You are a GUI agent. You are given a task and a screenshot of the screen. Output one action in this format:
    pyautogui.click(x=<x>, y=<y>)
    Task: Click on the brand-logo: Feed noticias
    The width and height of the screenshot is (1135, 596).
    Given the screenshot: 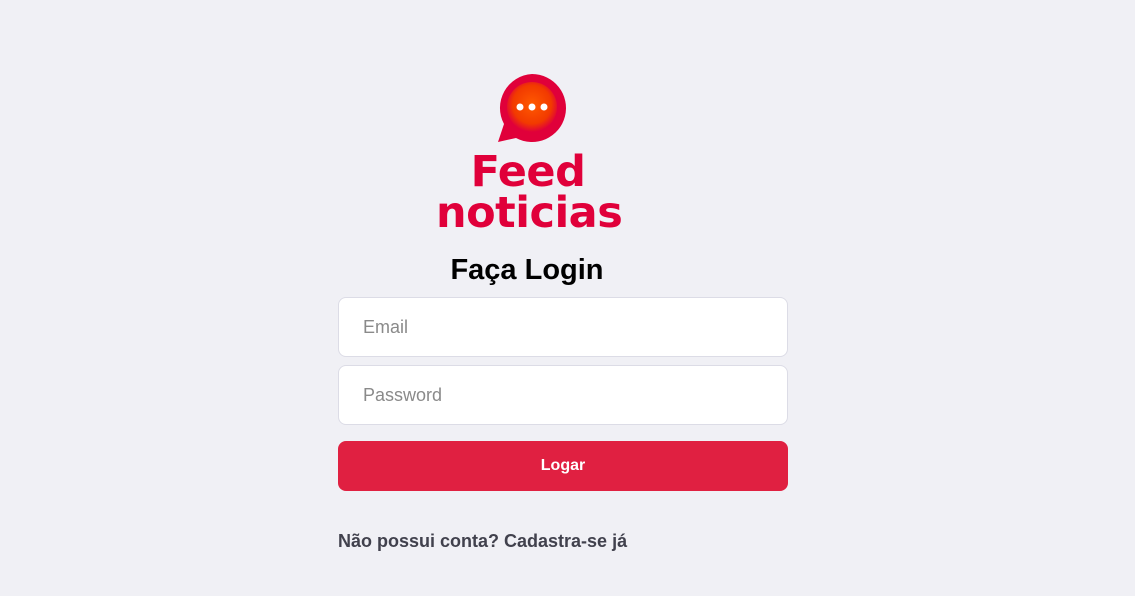 What is the action you would take?
    pyautogui.click(x=529, y=155)
    